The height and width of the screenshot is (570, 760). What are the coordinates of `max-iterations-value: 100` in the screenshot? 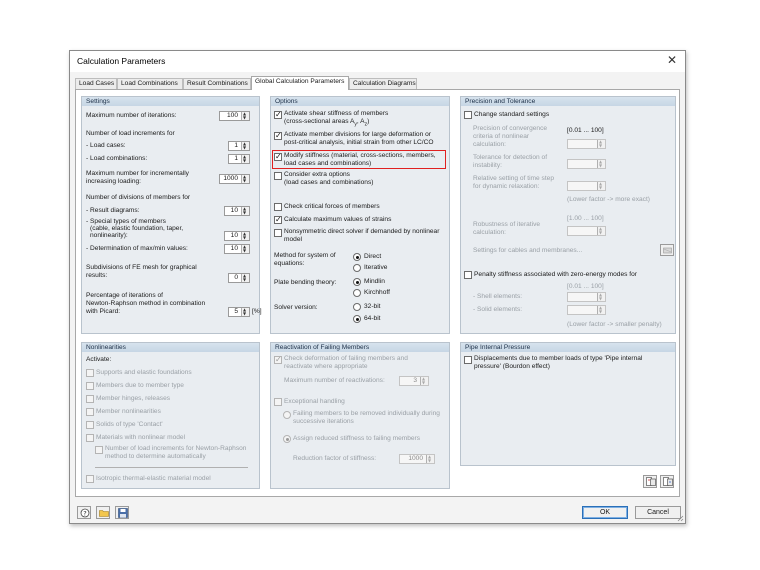 It's located at (232, 115).